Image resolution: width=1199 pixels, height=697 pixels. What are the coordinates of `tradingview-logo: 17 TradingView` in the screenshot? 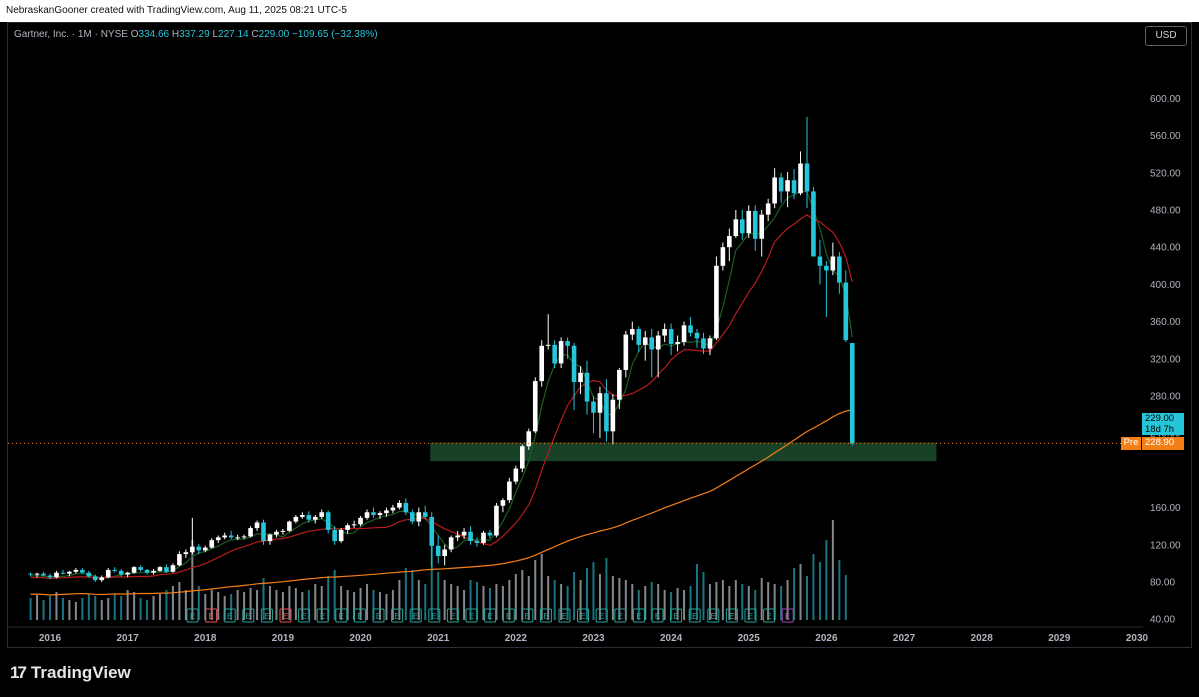 It's located at (70, 673).